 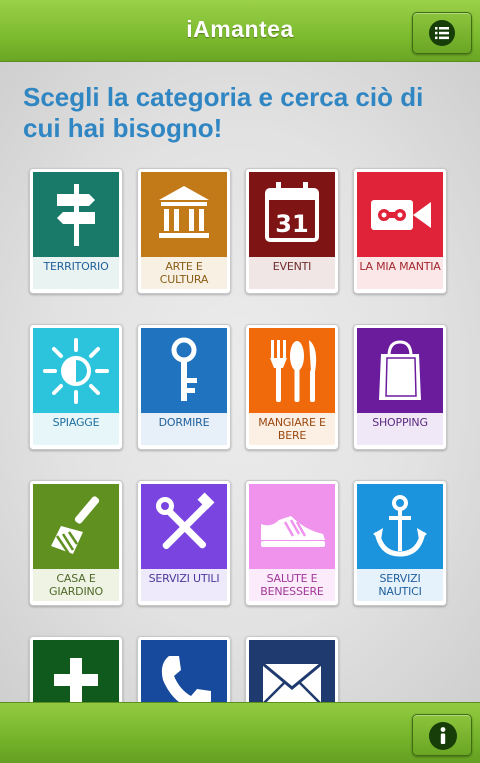 I want to click on category-tile: MANGIARE E BERE, so click(x=292, y=387).